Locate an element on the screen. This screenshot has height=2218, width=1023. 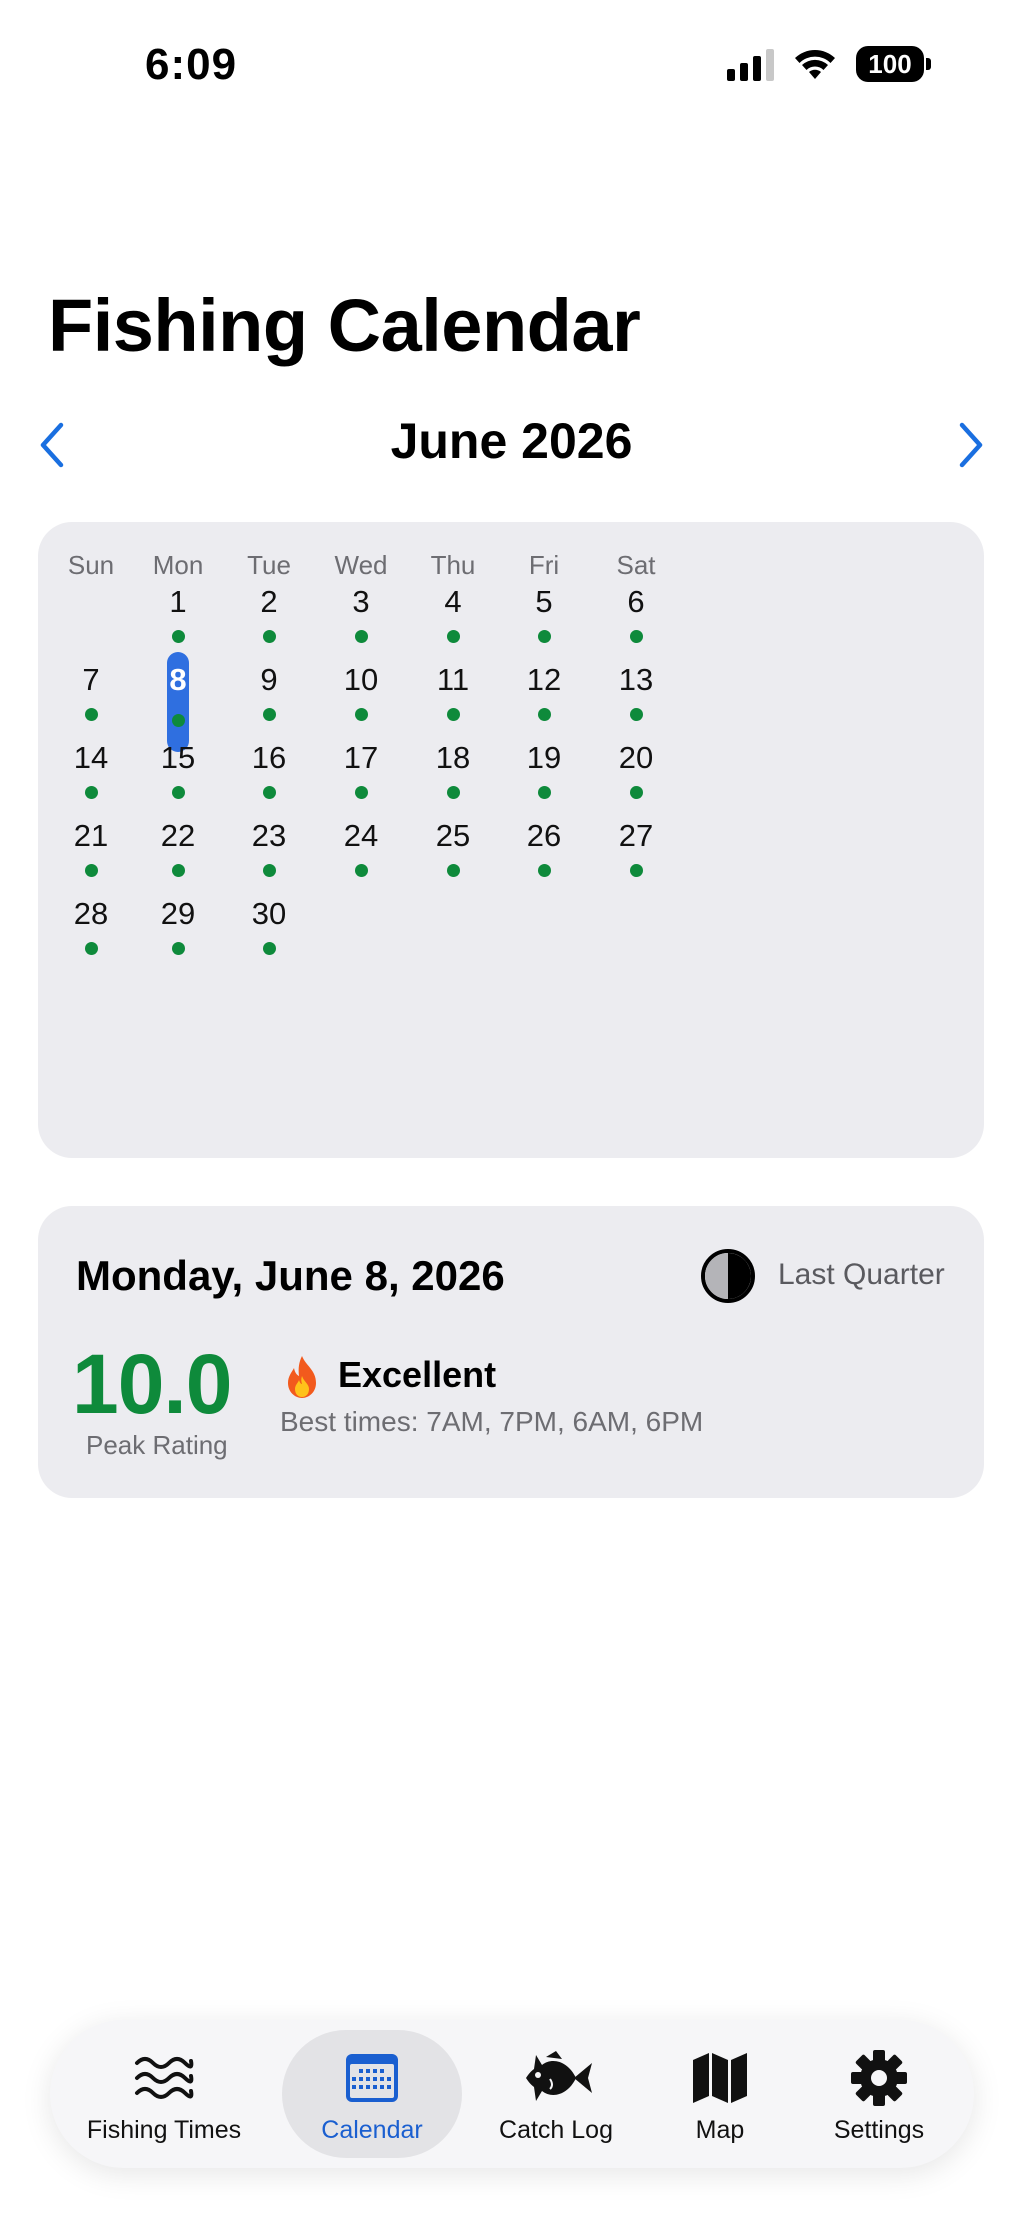
day-number: 29 is located at coordinates (178, 913).